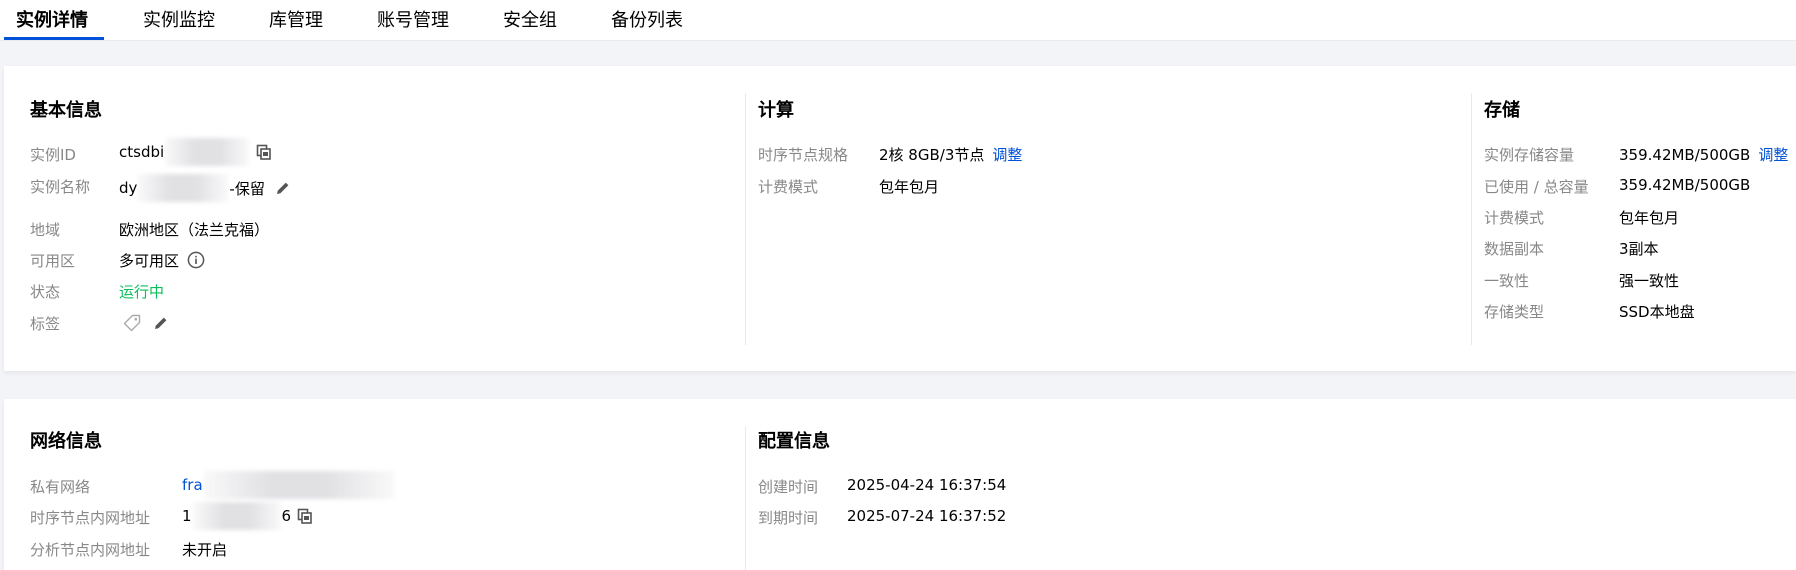 The image size is (1796, 570). I want to click on analysis-address-value: 未开启, so click(205, 550).